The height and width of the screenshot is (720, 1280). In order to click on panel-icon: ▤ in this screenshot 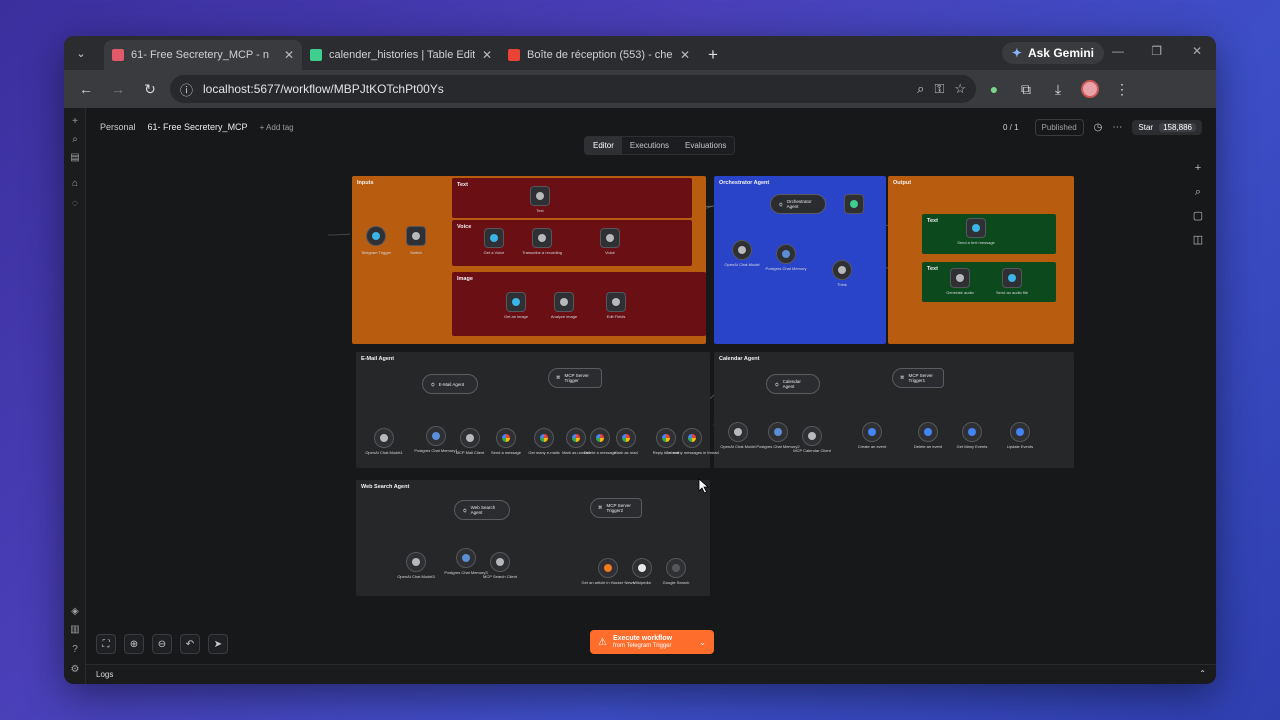, I will do `click(75, 158)`.